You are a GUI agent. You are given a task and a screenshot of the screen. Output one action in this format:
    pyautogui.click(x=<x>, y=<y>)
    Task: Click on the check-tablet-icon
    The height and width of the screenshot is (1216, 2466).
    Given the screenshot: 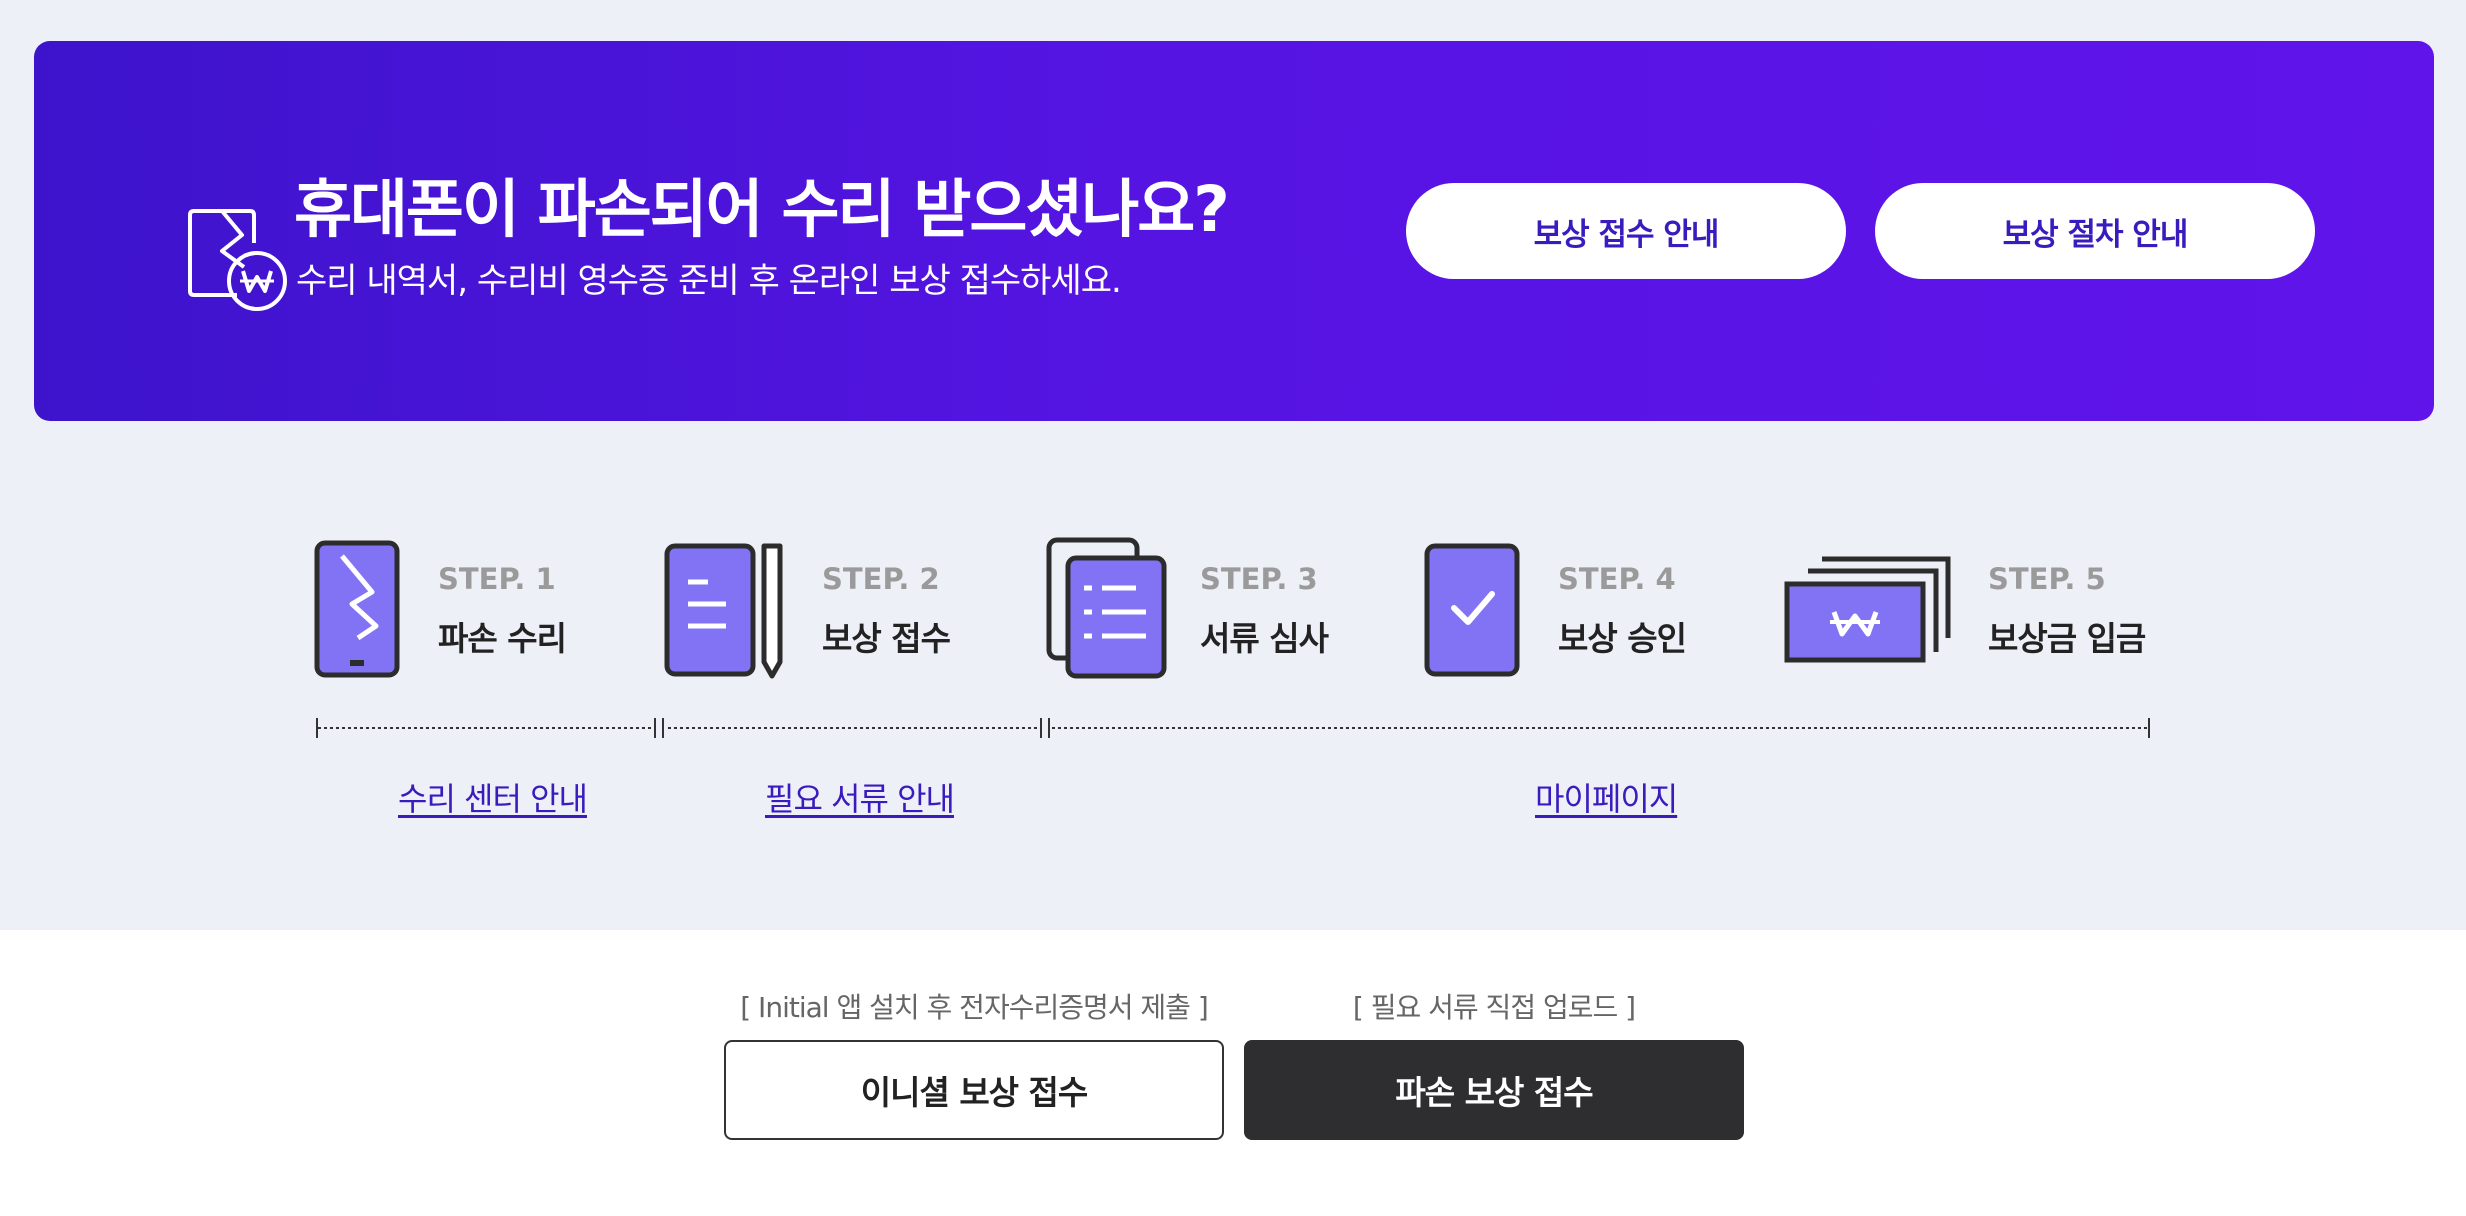 What is the action you would take?
    pyautogui.click(x=1472, y=610)
    